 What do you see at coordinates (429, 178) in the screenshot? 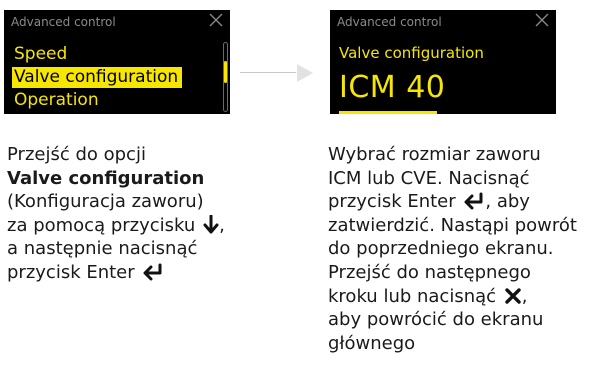
I see `instruction-line: ICM lub CVE. Nacisnąć` at bounding box center [429, 178].